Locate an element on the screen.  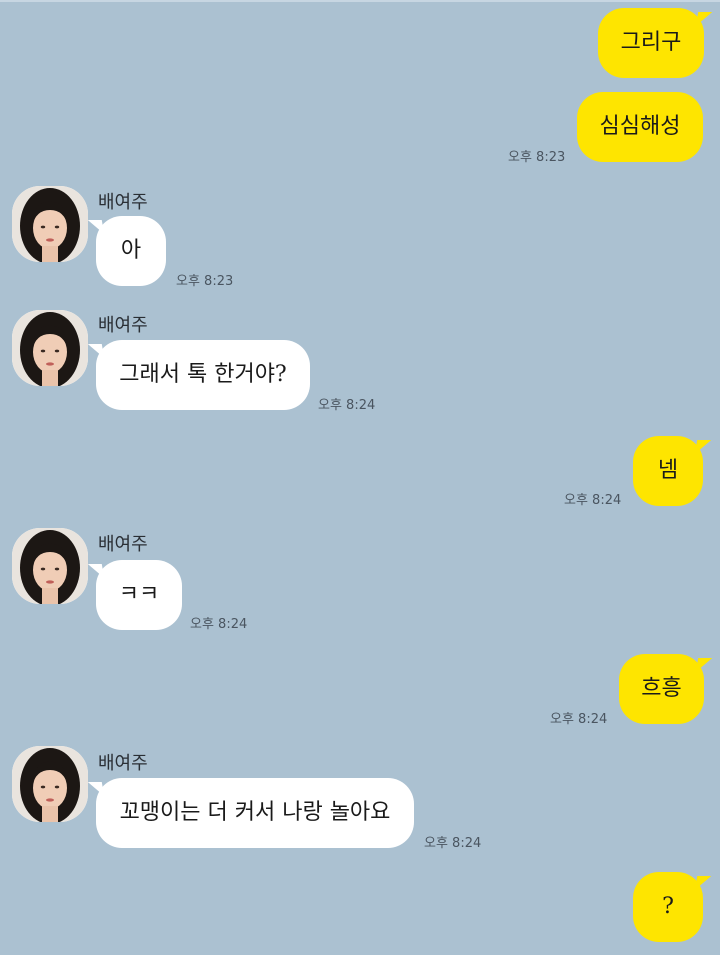
my-message-bubble: 그리구 is located at coordinates (651, 43).